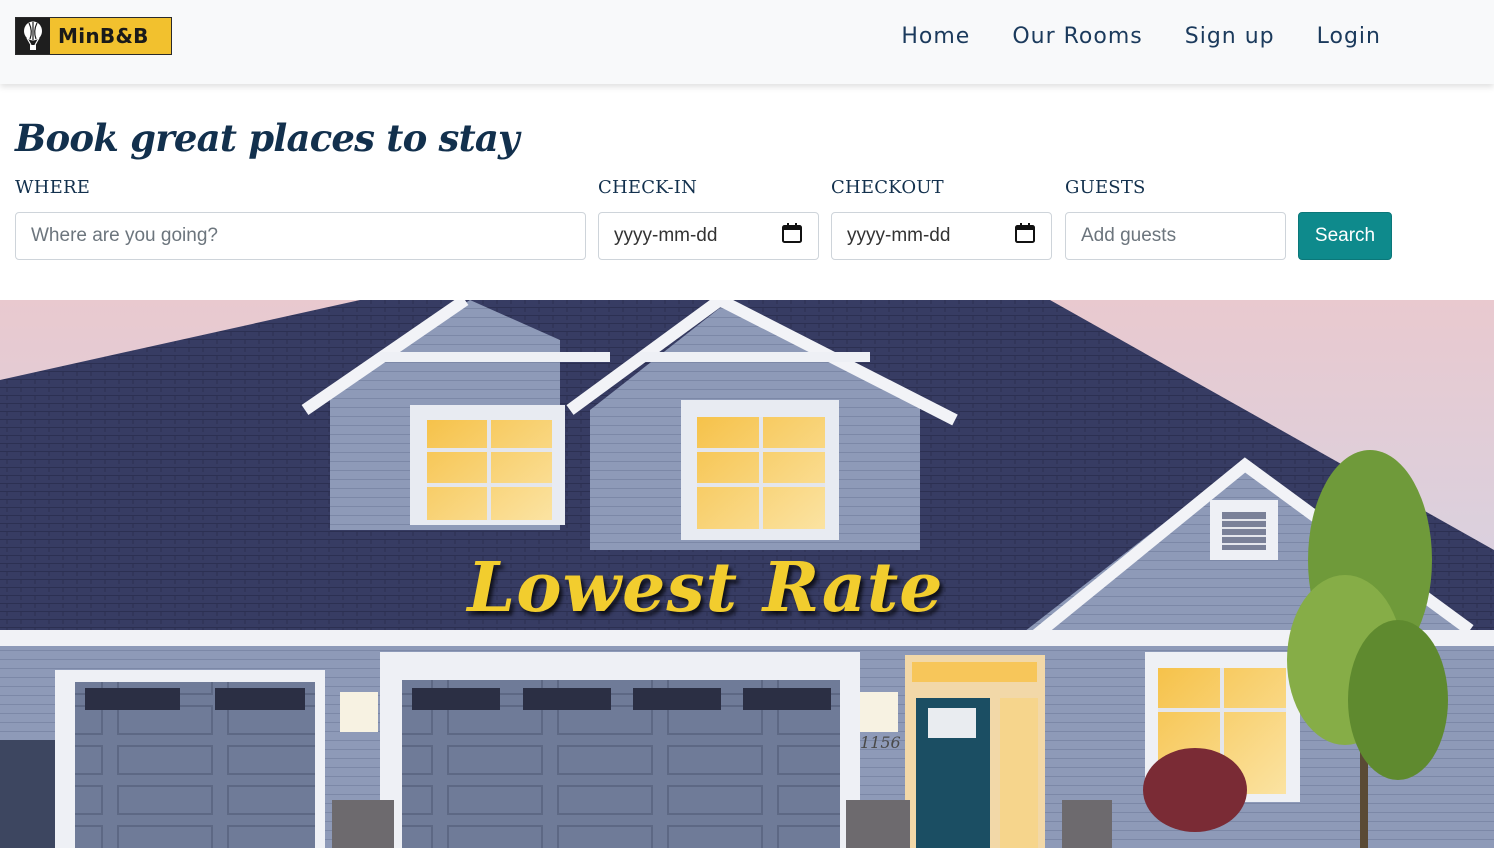  Describe the element at coordinates (887, 187) in the screenshot. I see `checkout-label: CHECKOUT` at that location.